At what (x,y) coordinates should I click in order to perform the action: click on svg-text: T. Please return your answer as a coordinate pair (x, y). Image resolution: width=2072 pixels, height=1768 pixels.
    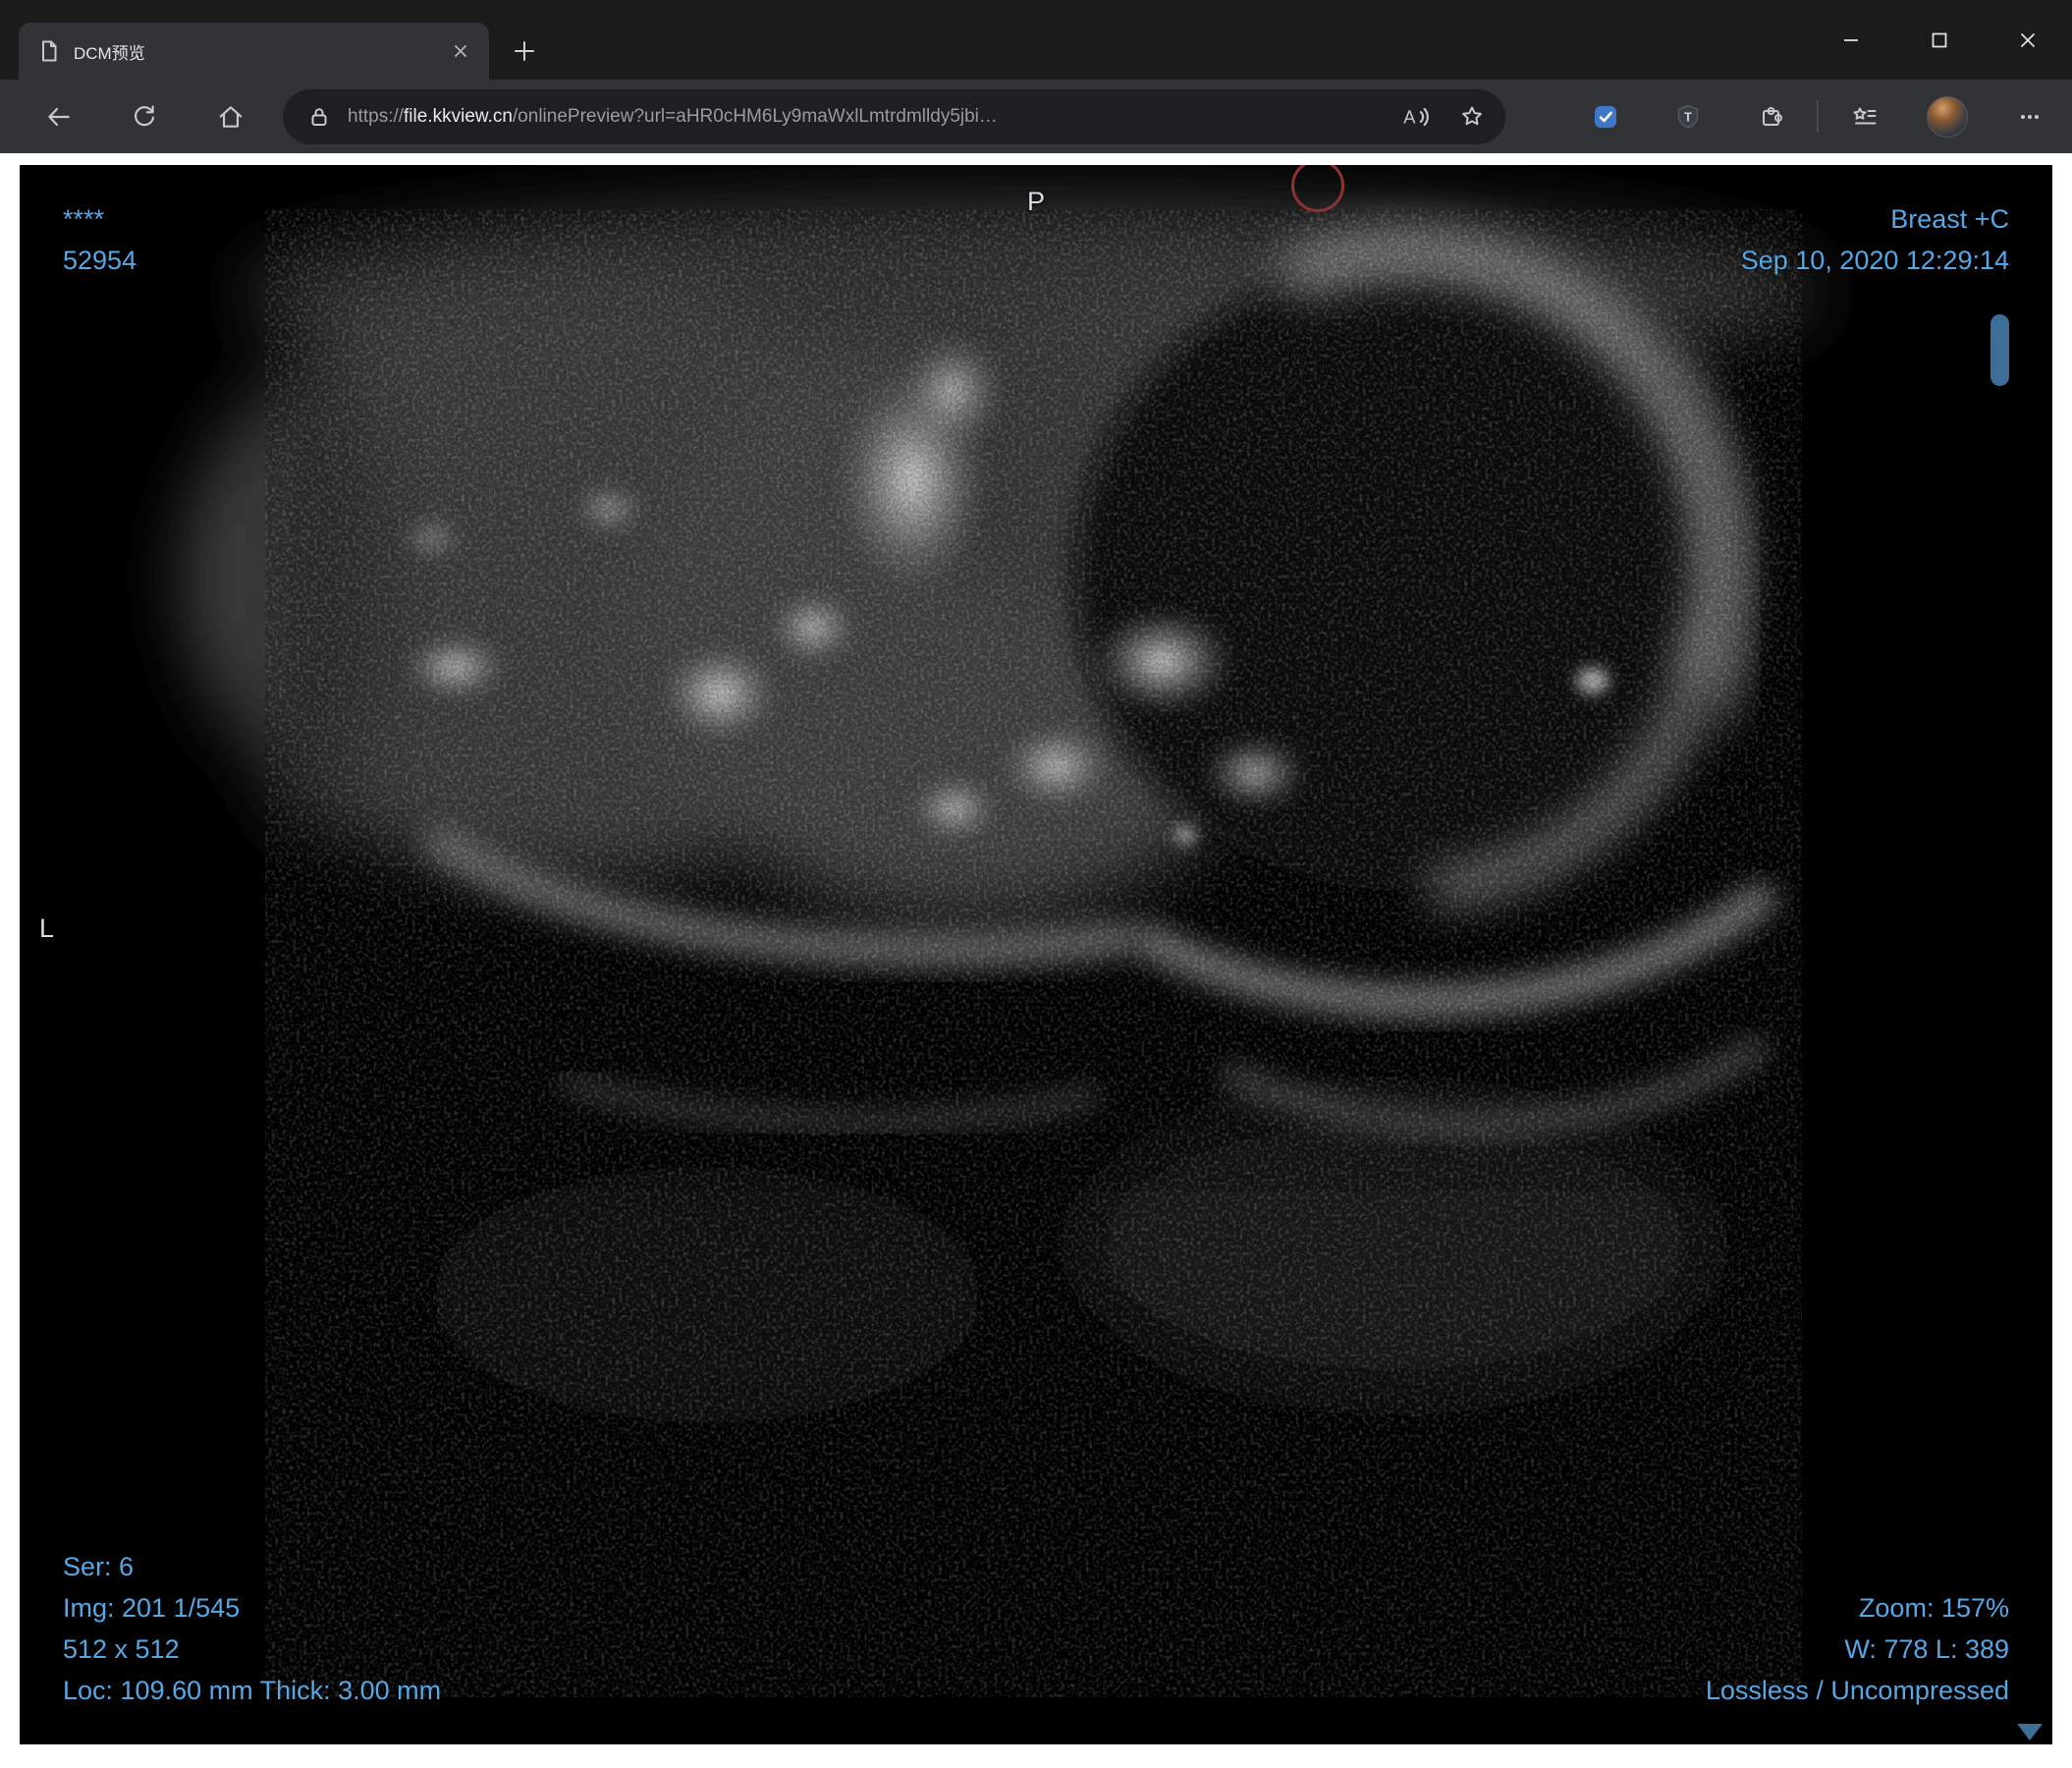
    Looking at the image, I should click on (1688, 116).